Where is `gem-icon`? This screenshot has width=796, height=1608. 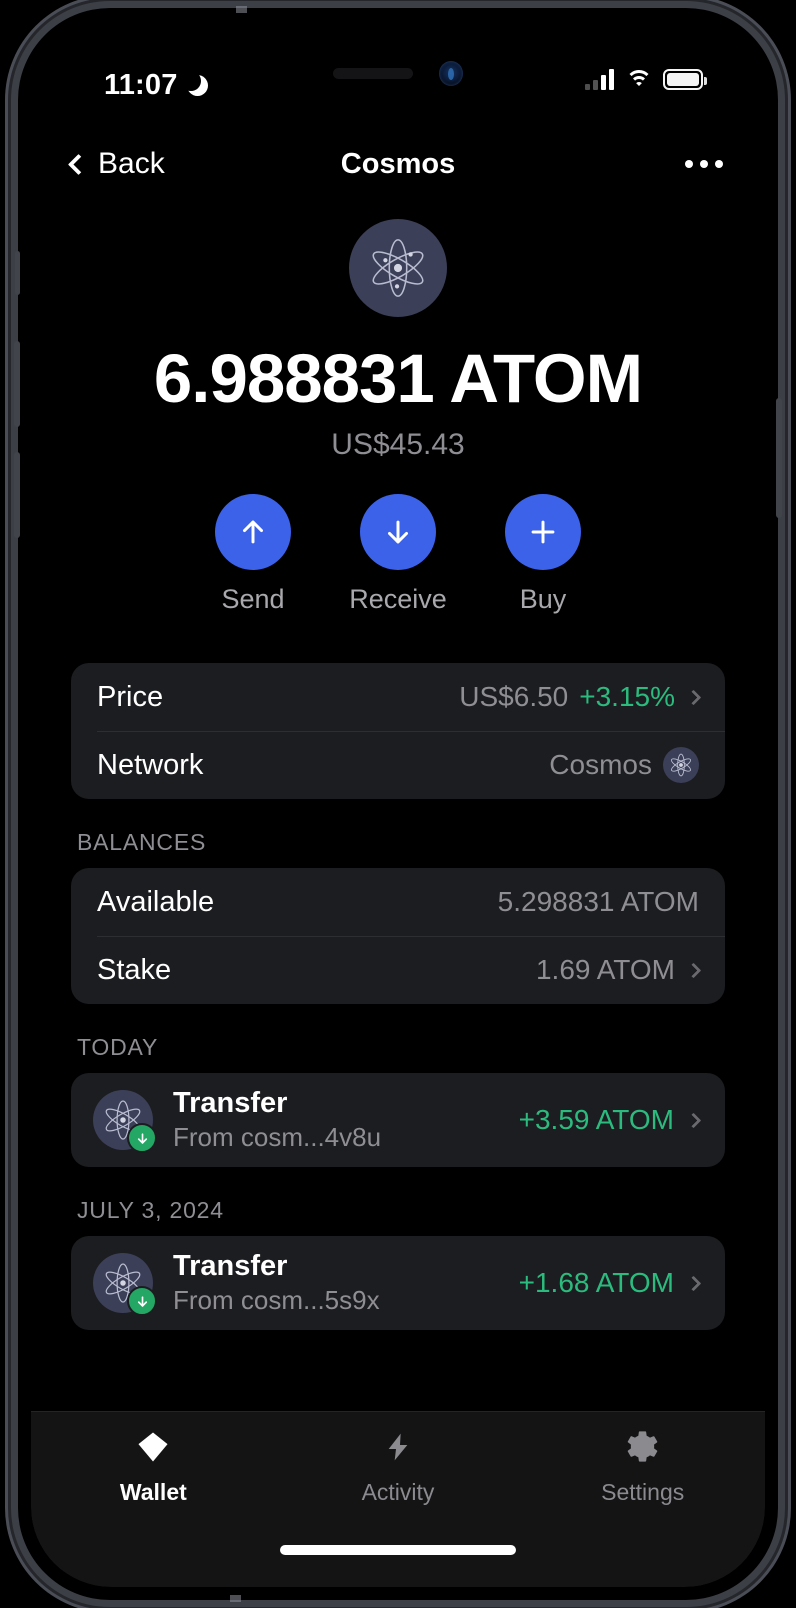 gem-icon is located at coordinates (153, 1449).